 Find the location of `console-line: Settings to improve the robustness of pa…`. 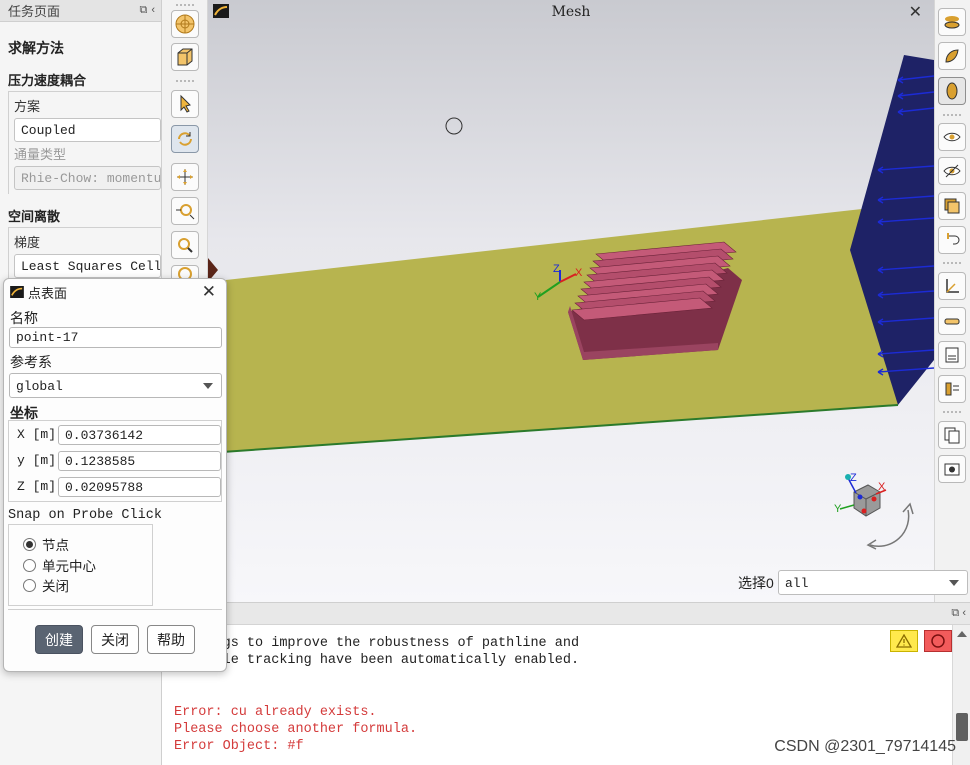

console-line: Settings to improve the robustness of pa… is located at coordinates (377, 643).